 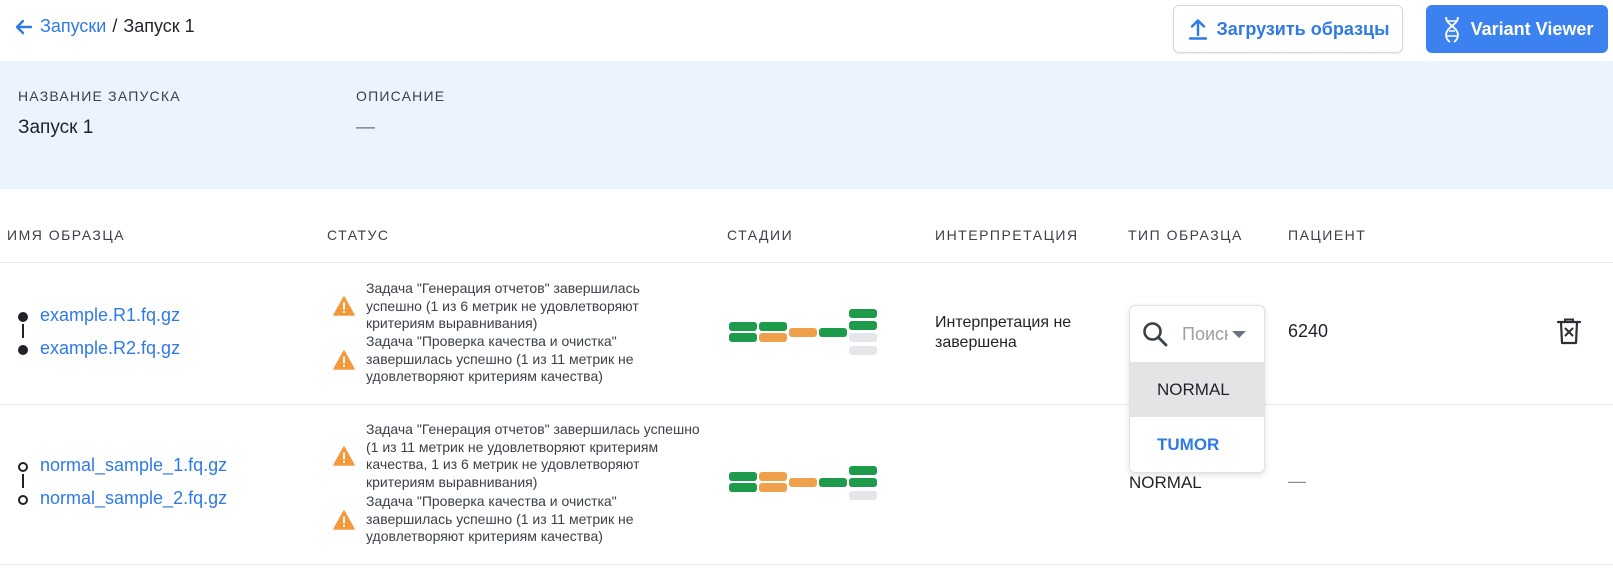 What do you see at coordinates (159, 26) in the screenshot?
I see `breadcrumb-current: Запуск 1` at bounding box center [159, 26].